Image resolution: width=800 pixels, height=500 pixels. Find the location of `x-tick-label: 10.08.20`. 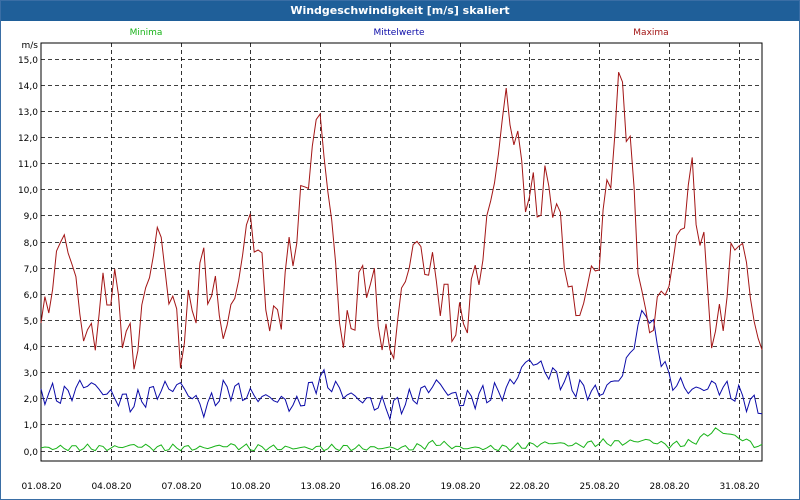

x-tick-label: 10.08.20 is located at coordinates (250, 487).